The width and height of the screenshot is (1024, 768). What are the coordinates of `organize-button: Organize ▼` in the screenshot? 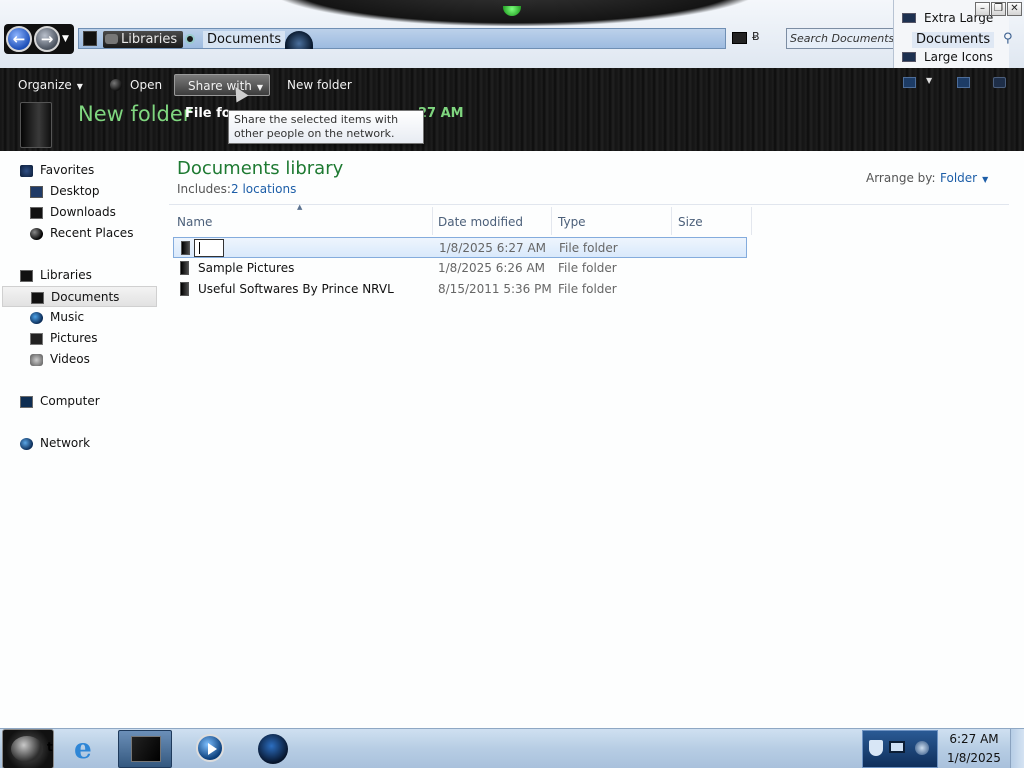 It's located at (50, 85).